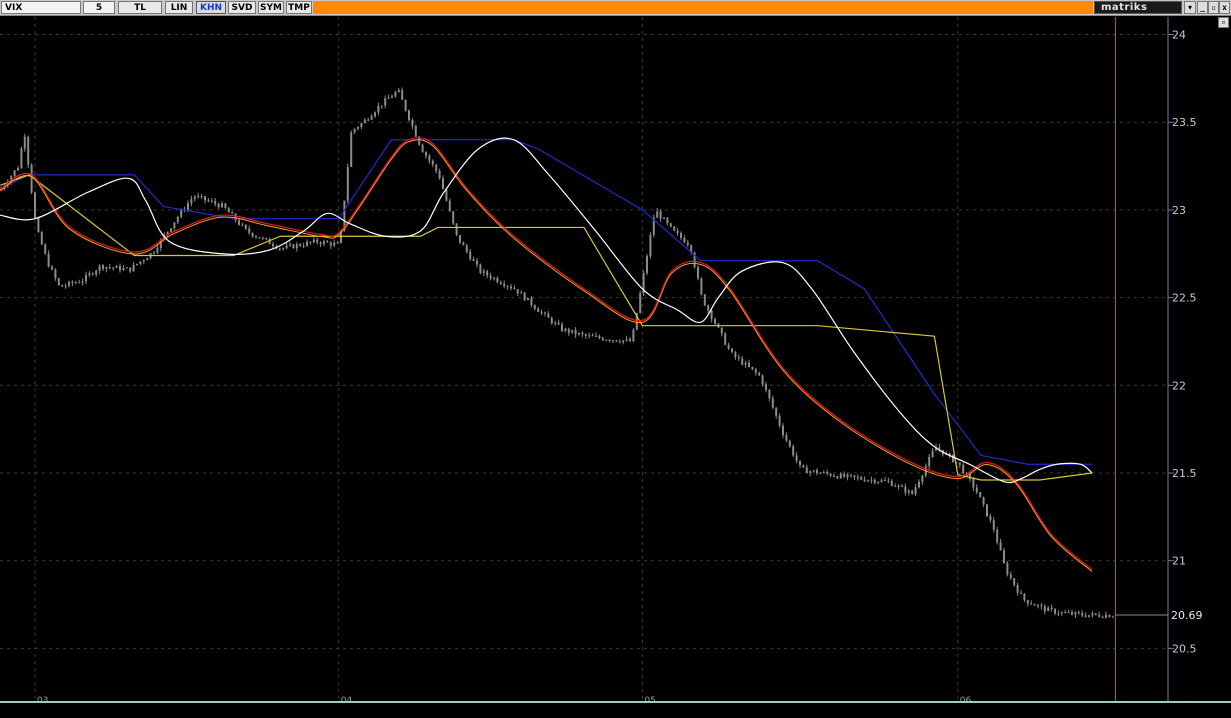  I want to click on cursor, so click(1141, 359).